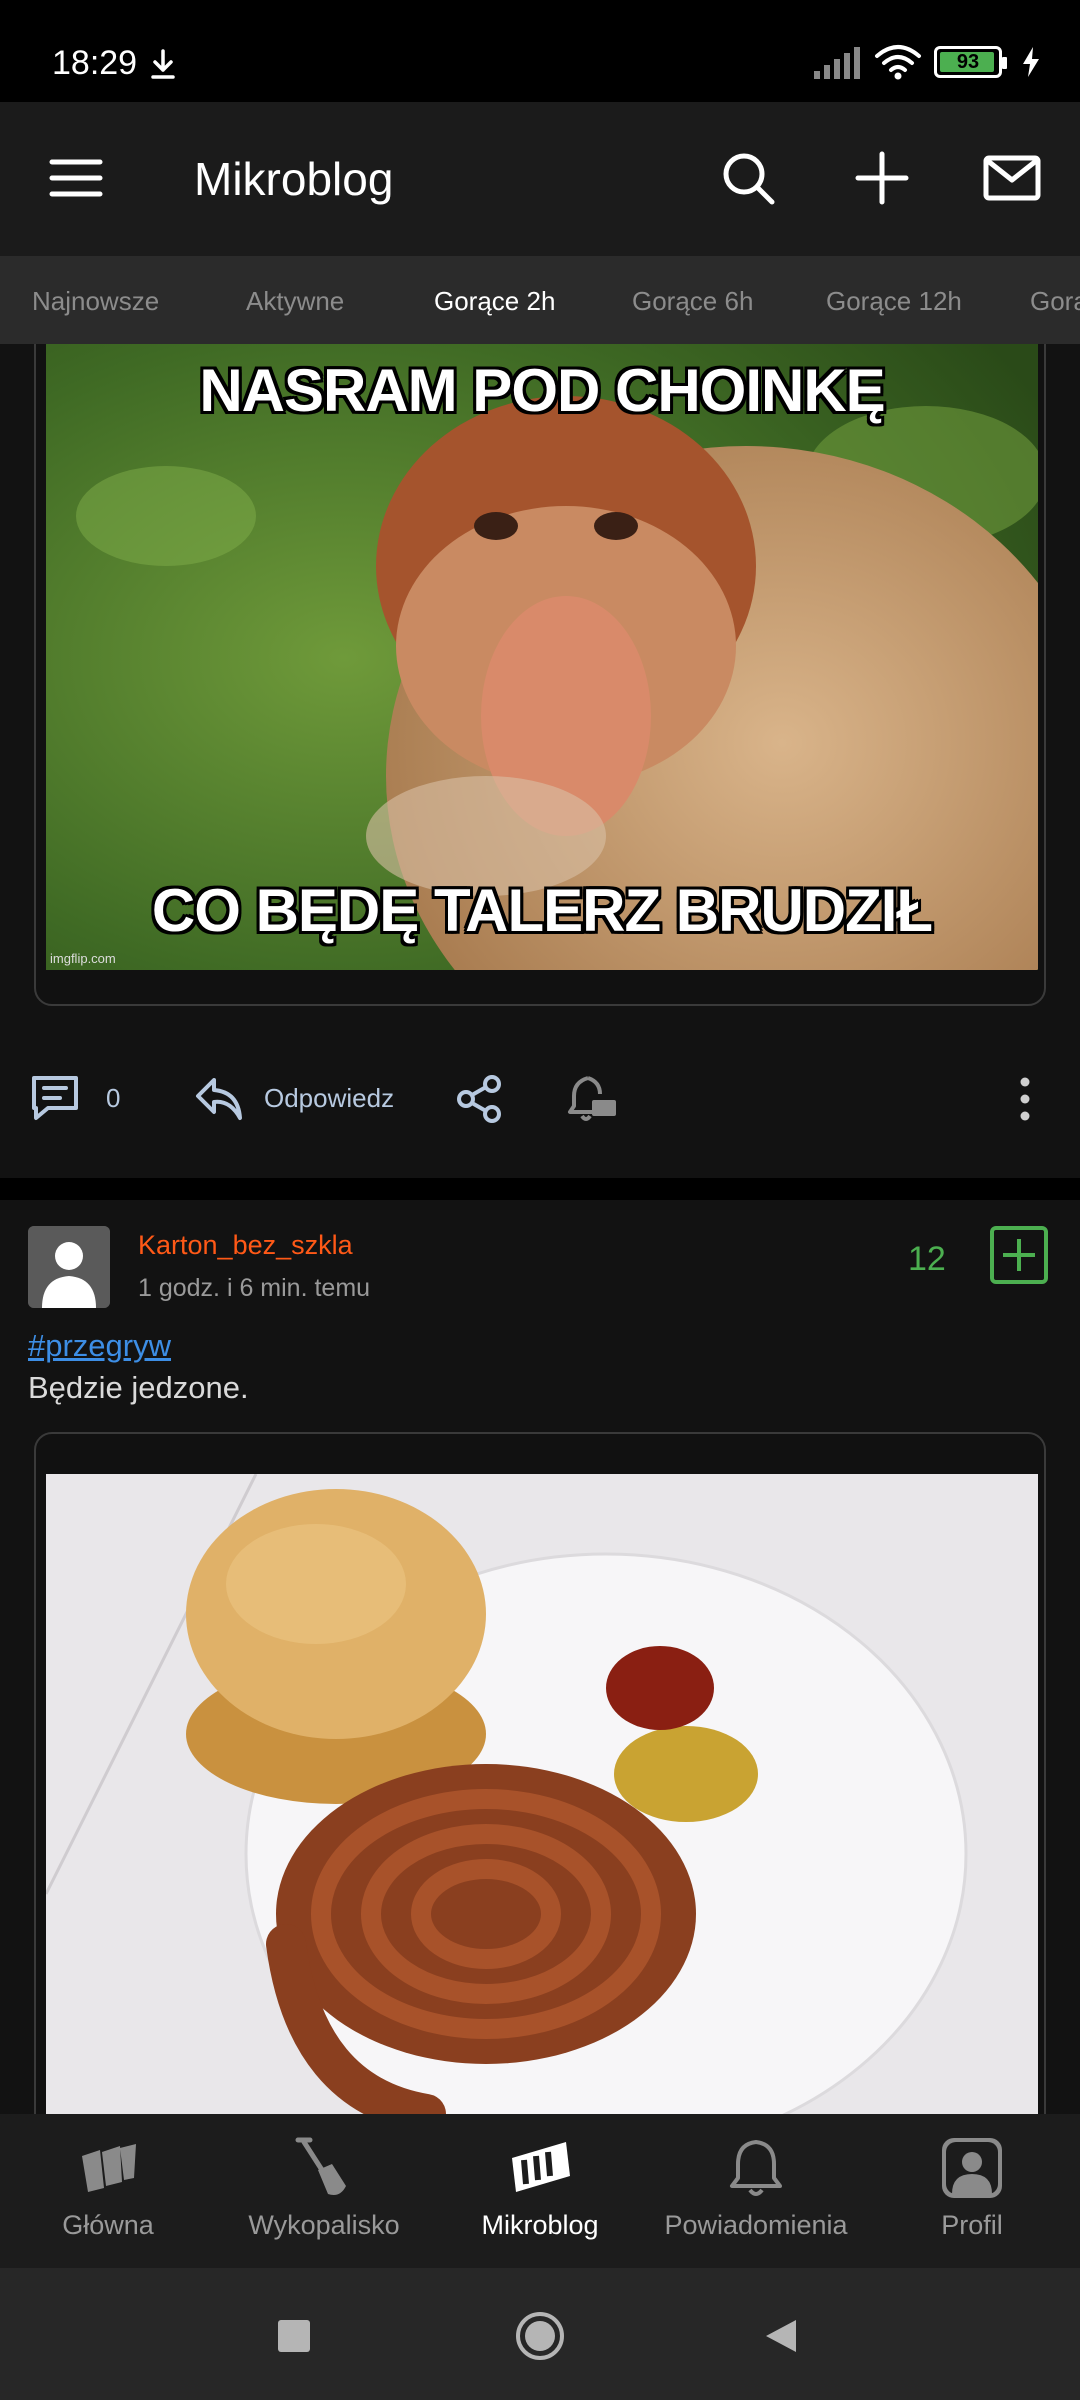 The height and width of the screenshot is (2400, 1080). I want to click on upvote-button, so click(1019, 1255).